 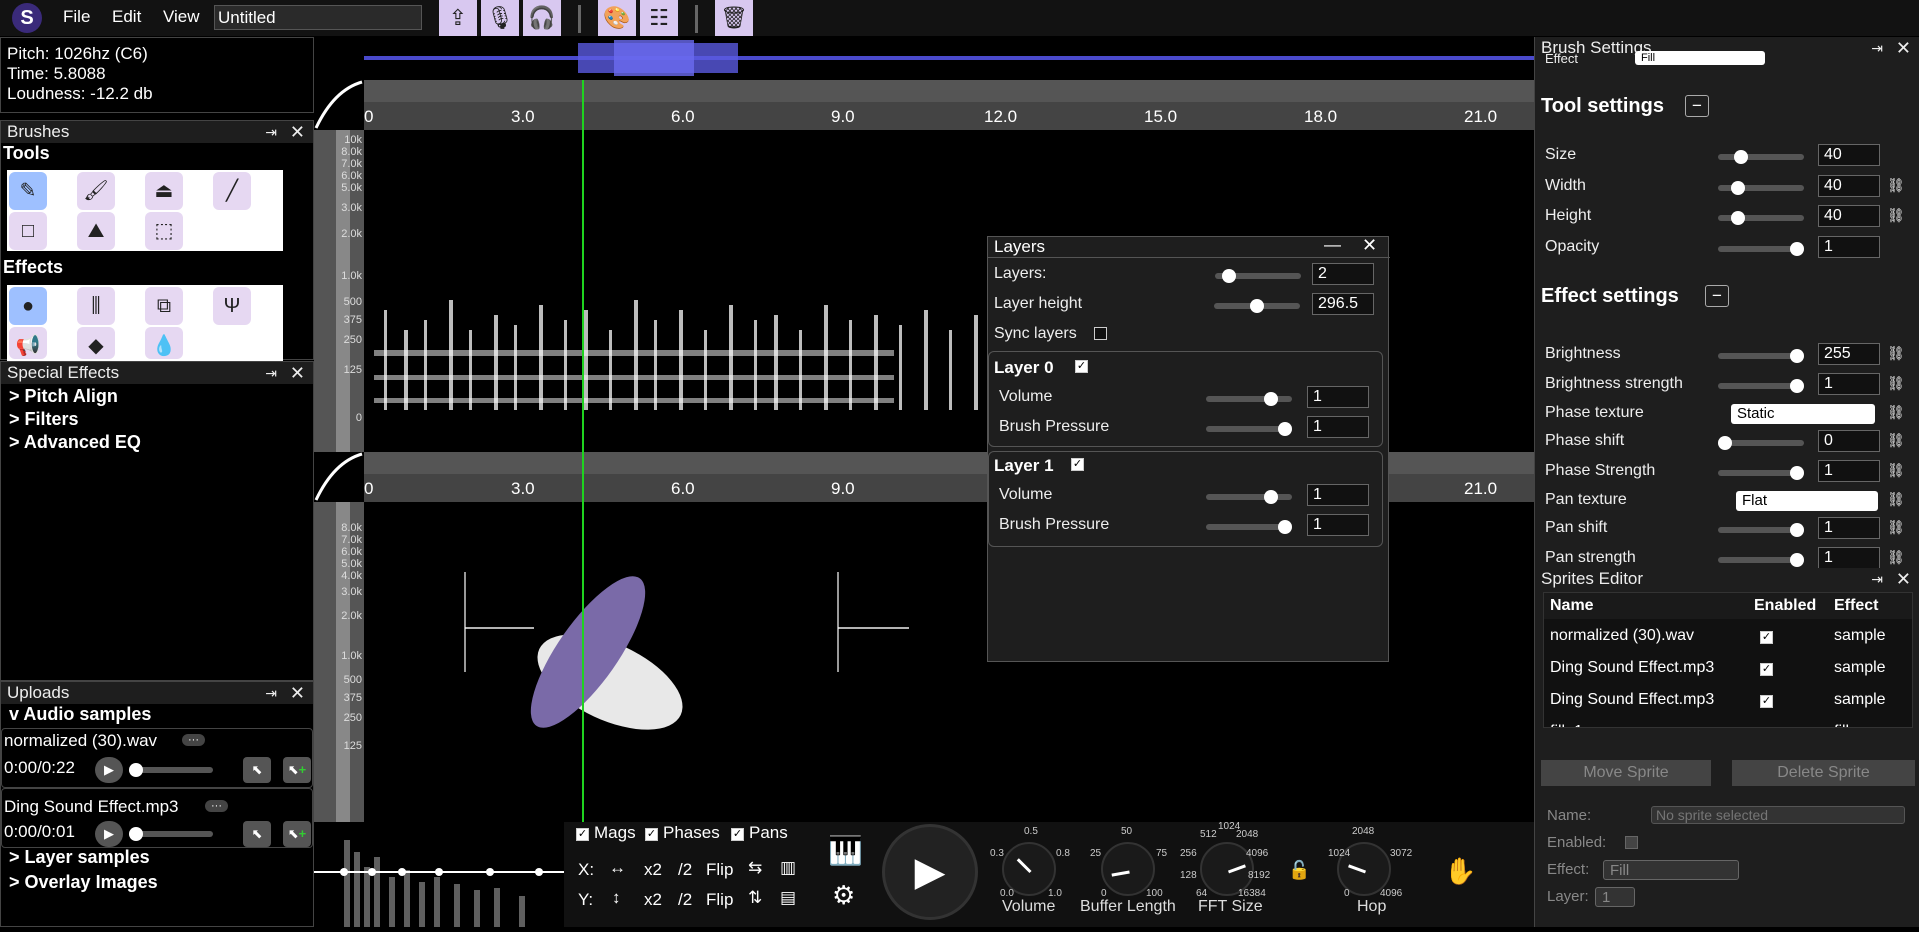 What do you see at coordinates (232, 306) in the screenshot?
I see `tuning-fork-icon: Ψ` at bounding box center [232, 306].